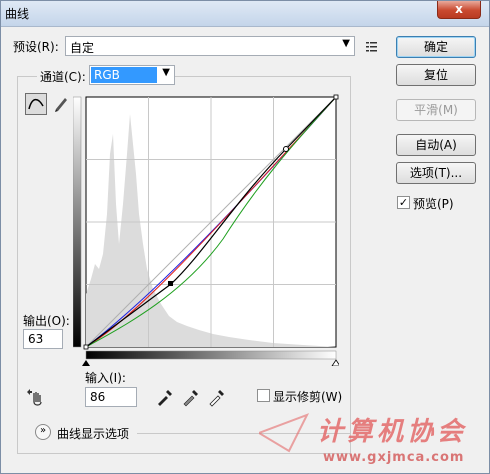 This screenshot has width=490, height=474. Describe the element at coordinates (459, 10) in the screenshot. I see `close-button: x` at that location.